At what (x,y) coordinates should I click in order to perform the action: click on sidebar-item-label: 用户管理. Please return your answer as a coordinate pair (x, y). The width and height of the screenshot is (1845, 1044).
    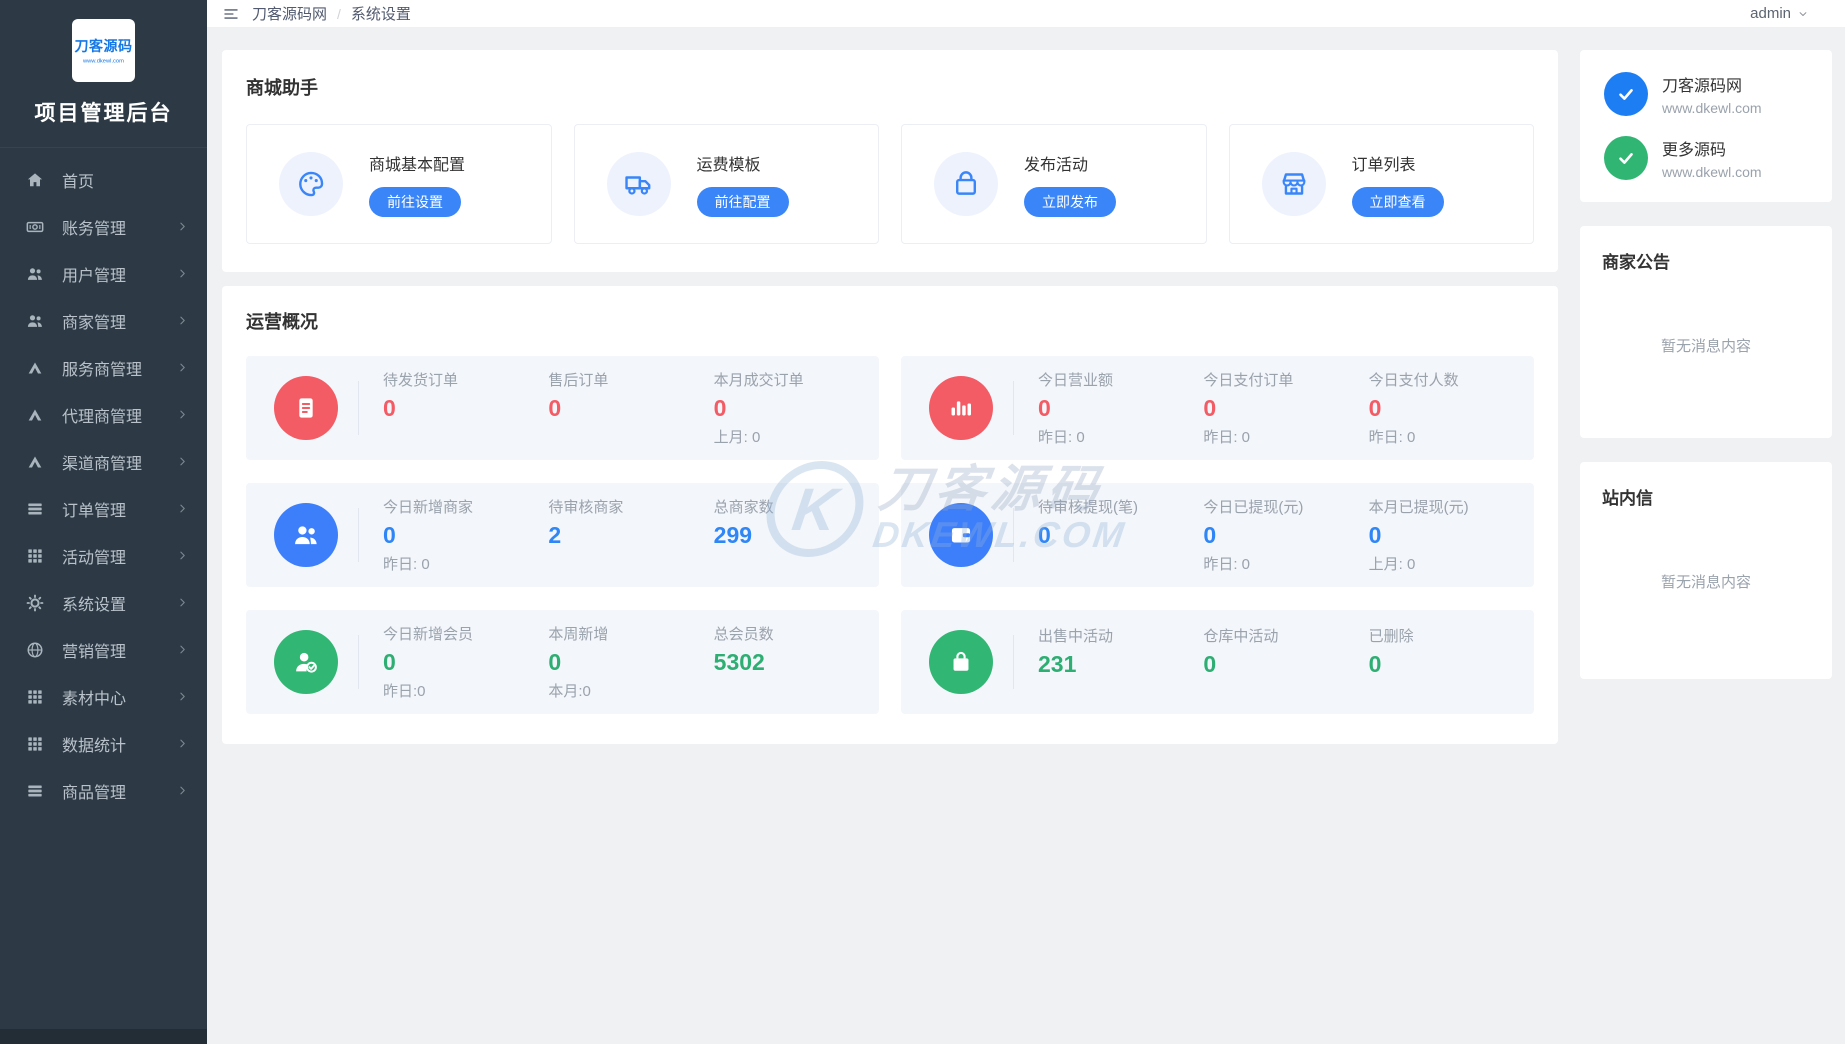
    Looking at the image, I should click on (94, 276).